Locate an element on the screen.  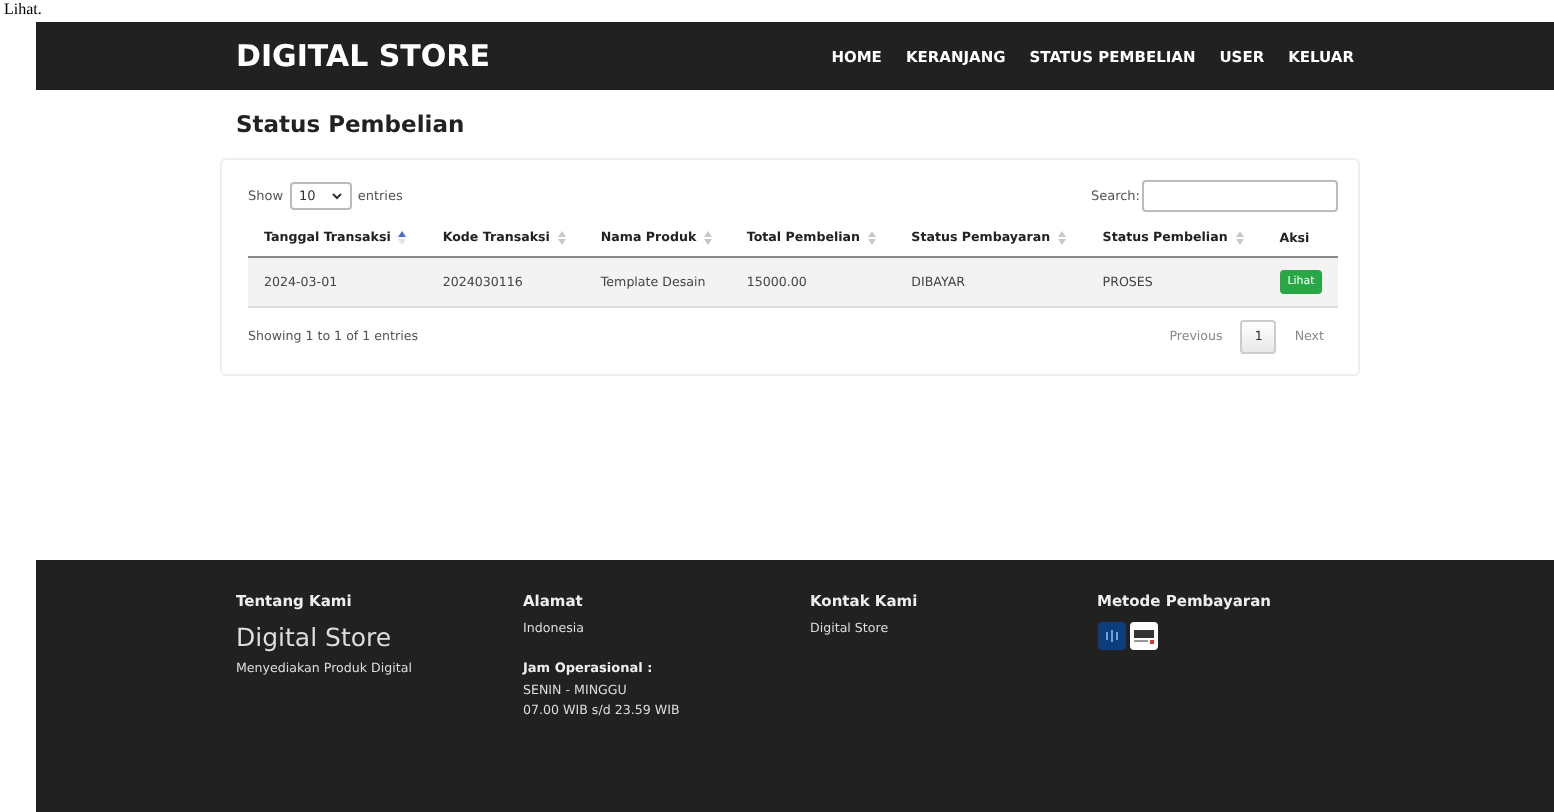
brand-logo: DIGITAL STORE is located at coordinates (363, 56).